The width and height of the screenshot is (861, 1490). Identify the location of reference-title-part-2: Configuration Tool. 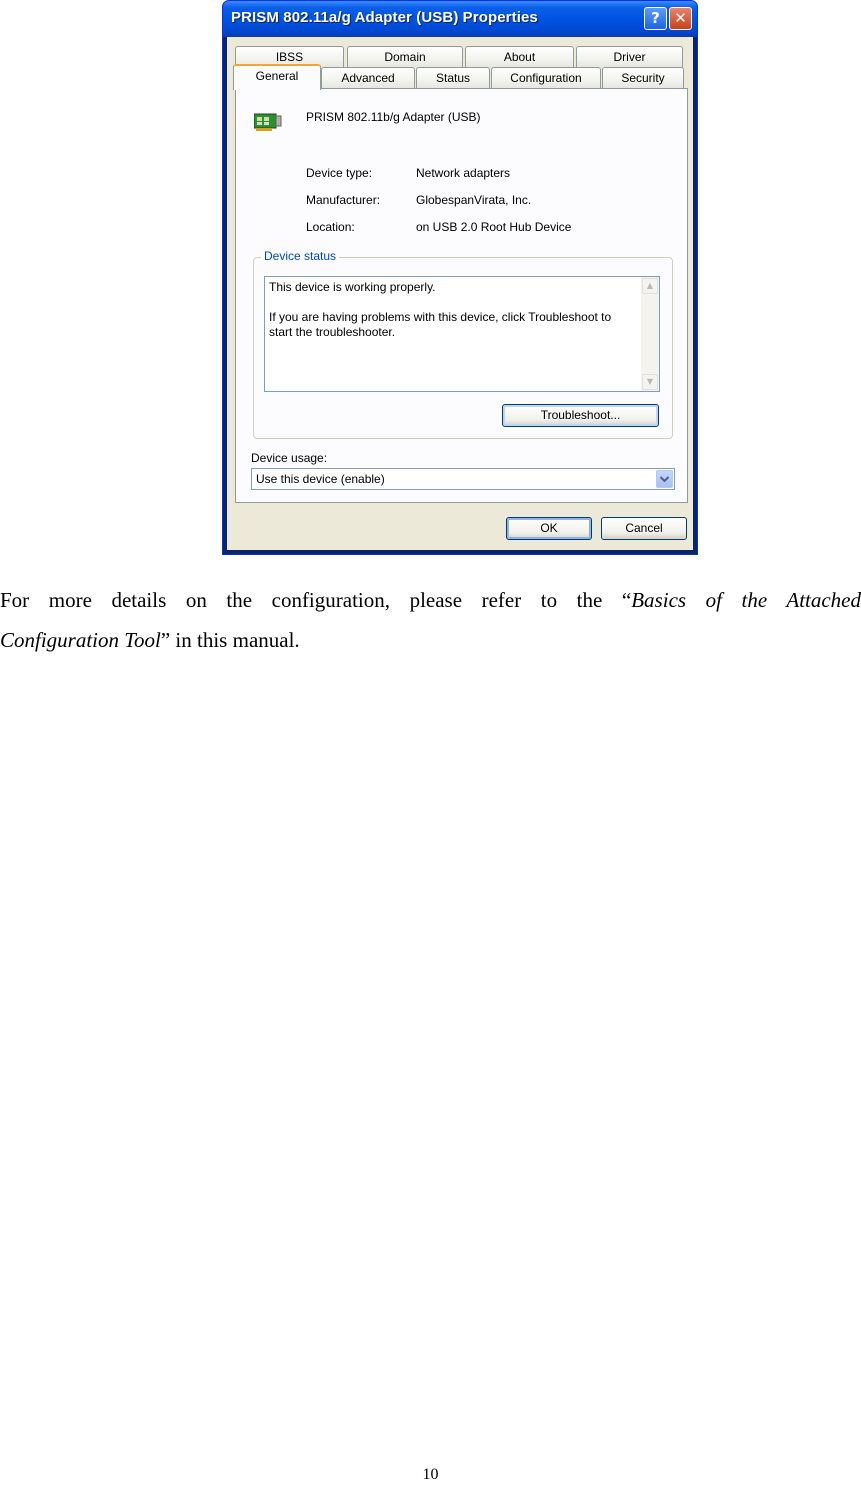
(80, 640).